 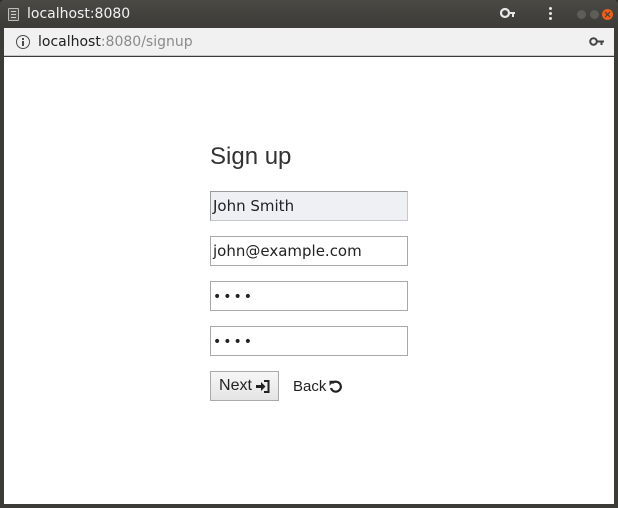 I want to click on info-icon, so click(x=23, y=42).